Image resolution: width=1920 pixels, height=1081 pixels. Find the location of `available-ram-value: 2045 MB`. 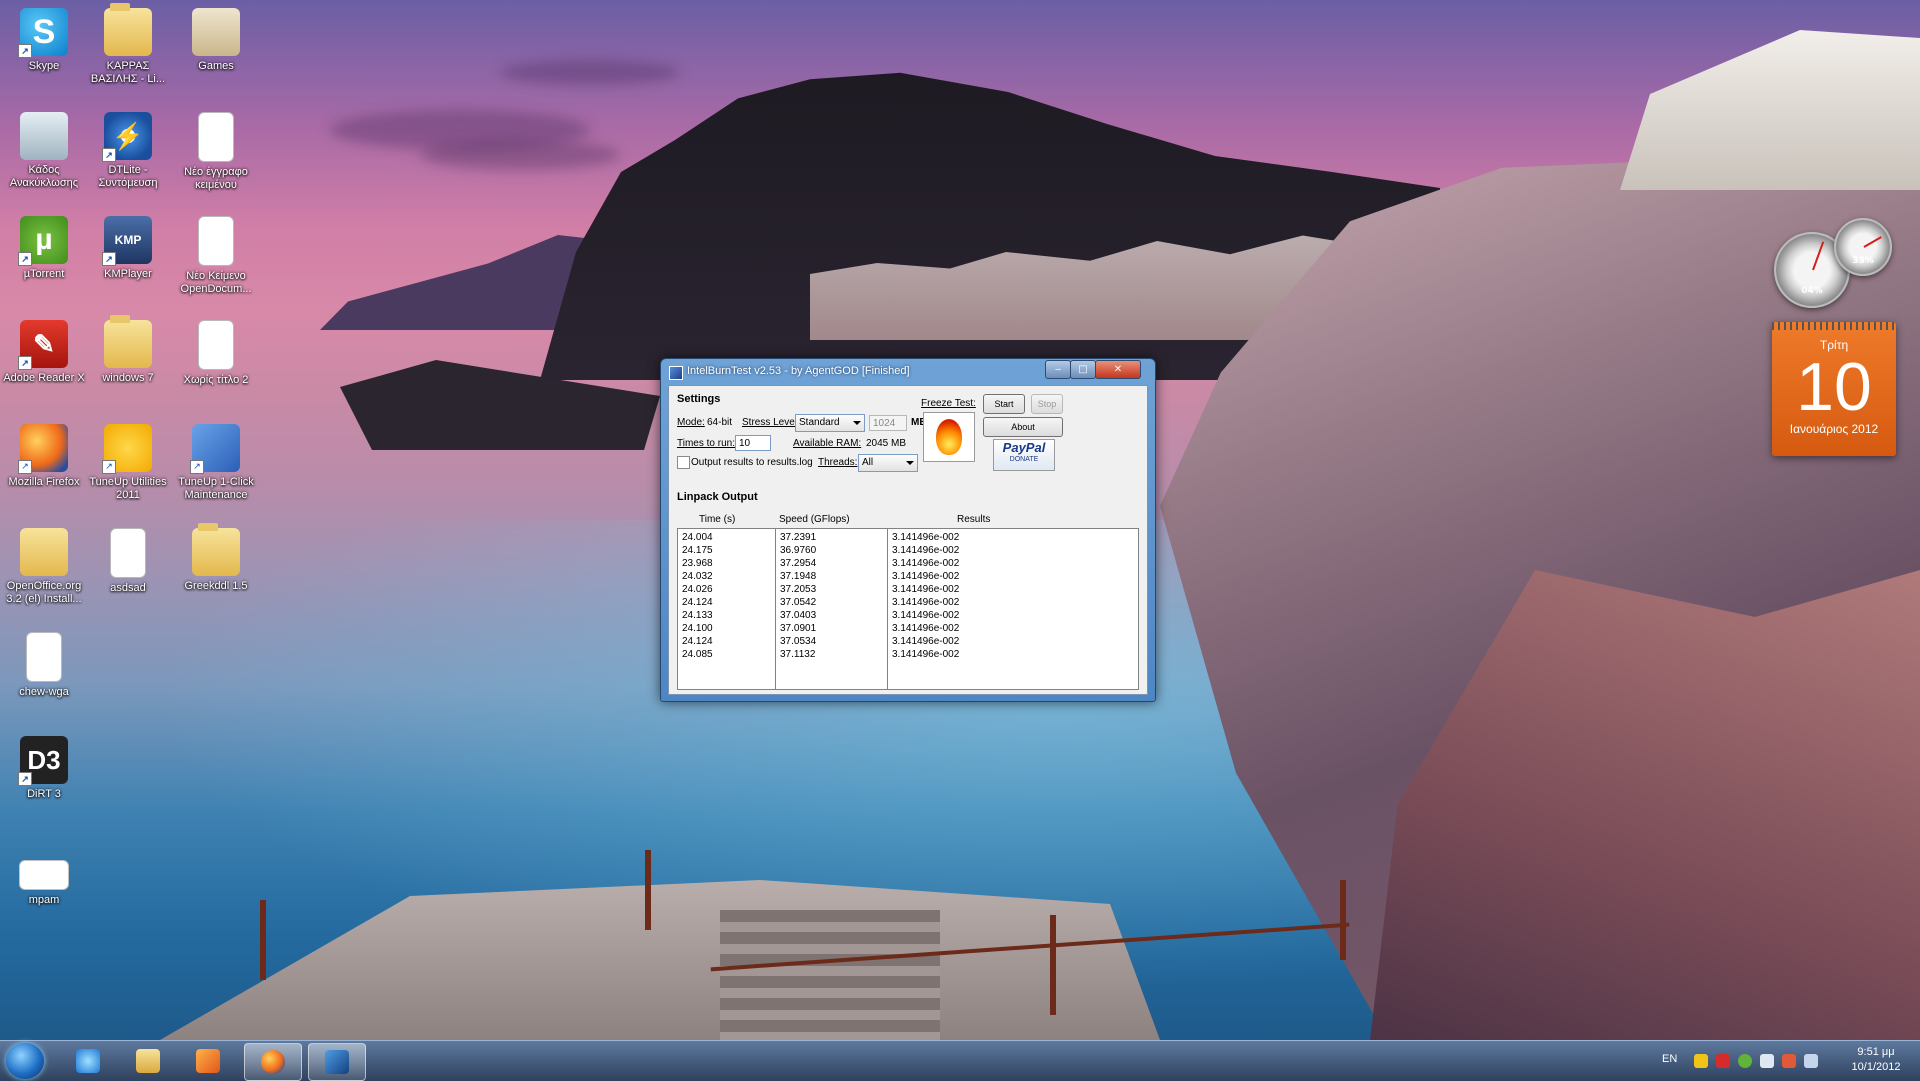

available-ram-value: 2045 MB is located at coordinates (886, 443).